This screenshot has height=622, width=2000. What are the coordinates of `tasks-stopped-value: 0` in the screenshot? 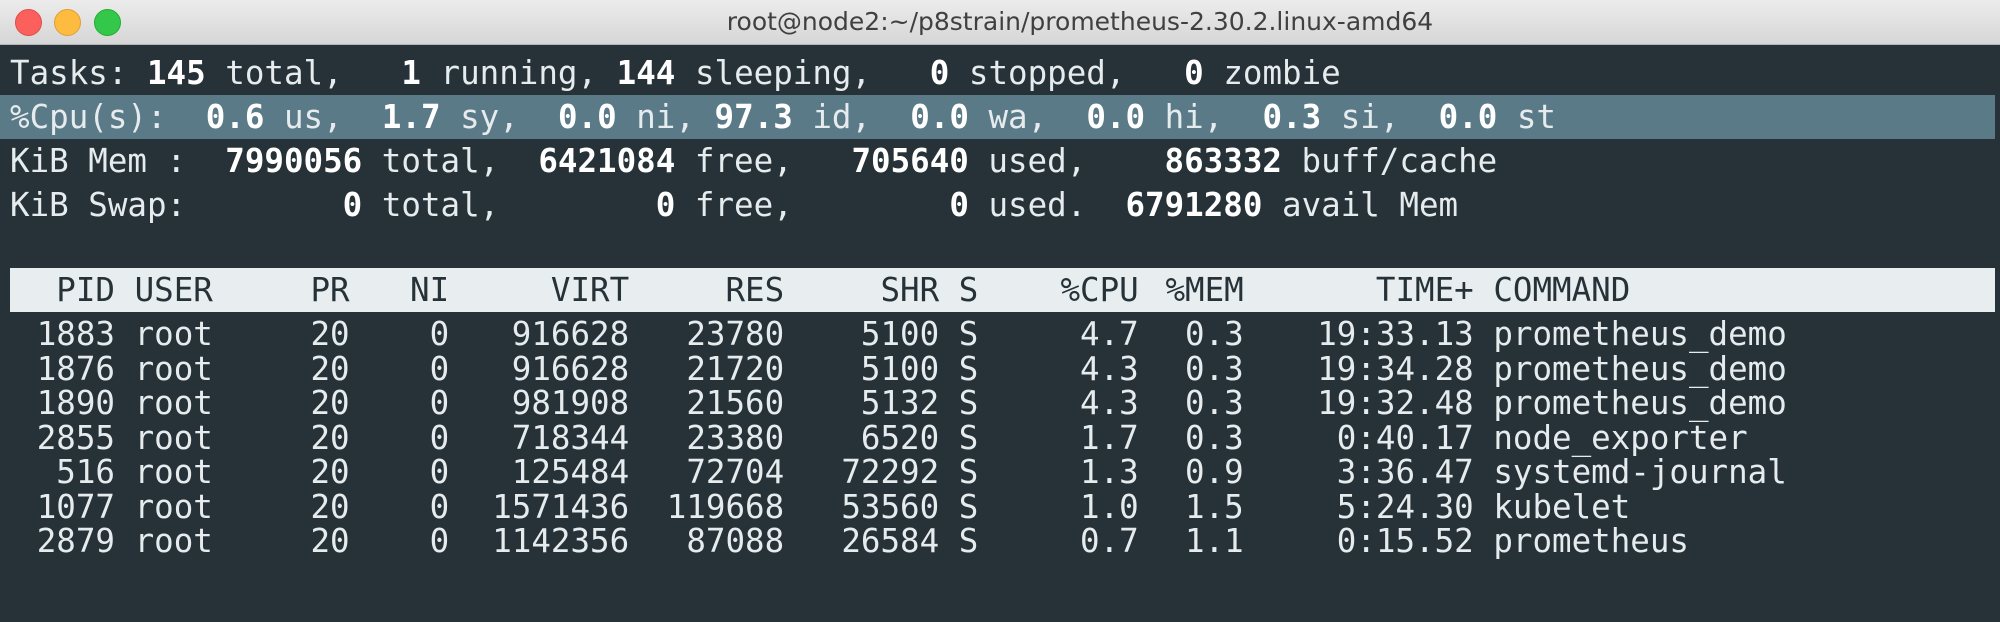 It's located at (939, 73).